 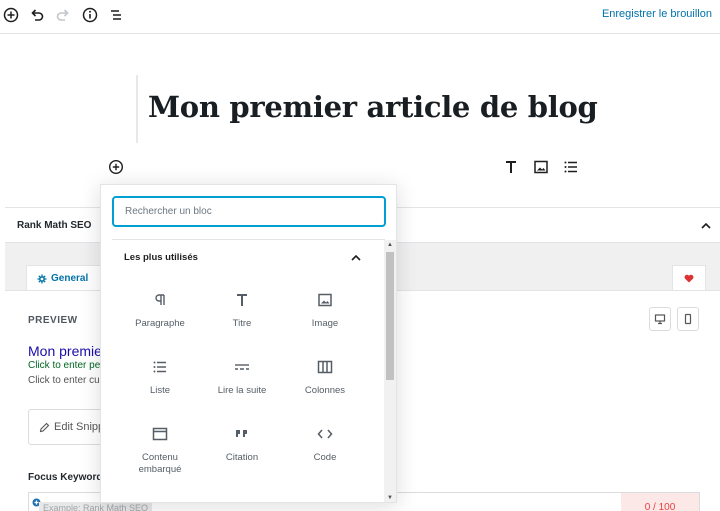 What do you see at coordinates (242, 434) in the screenshot?
I see `quote-icon` at bounding box center [242, 434].